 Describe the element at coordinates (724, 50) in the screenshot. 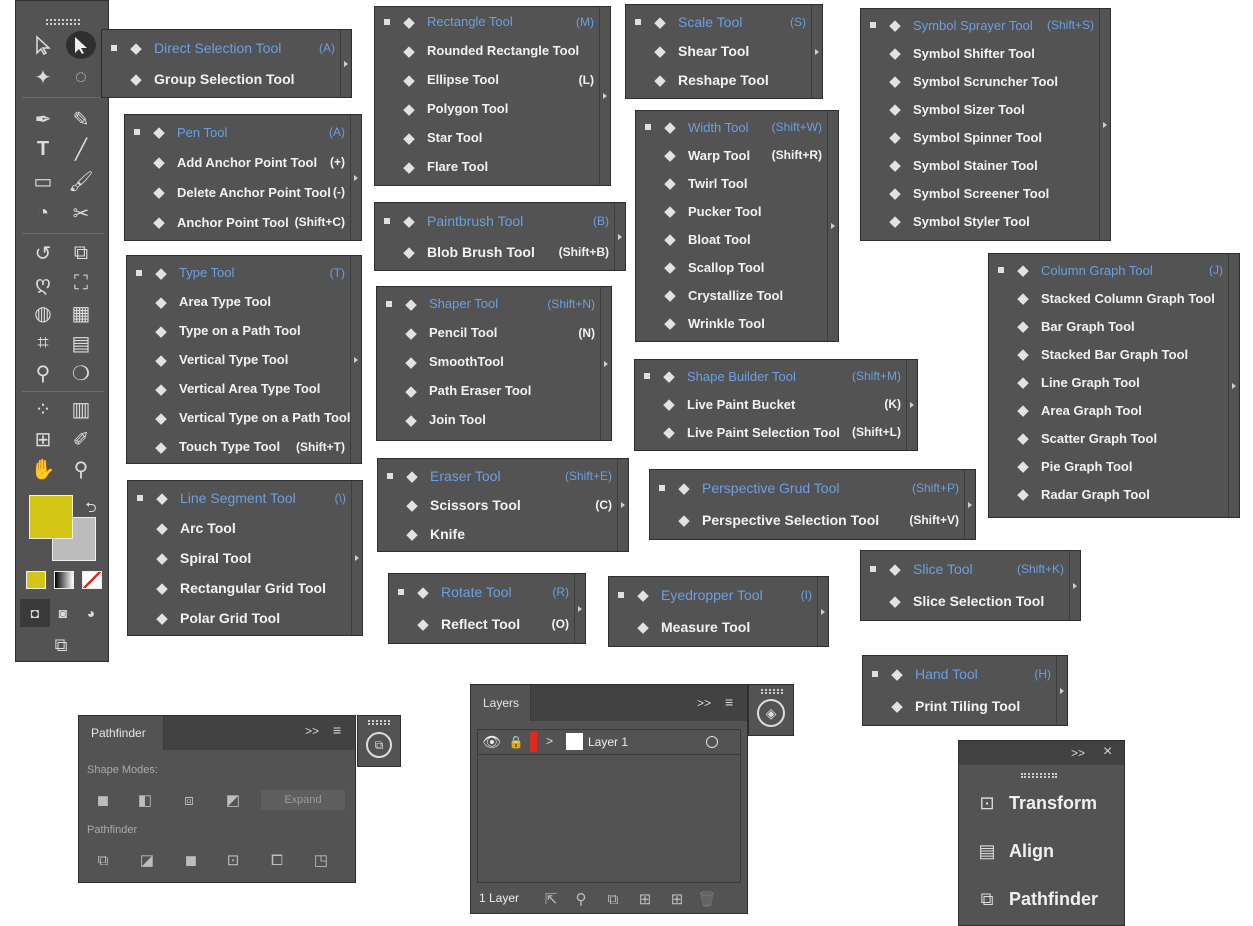

I see `shear-menu-item: ◆ Shear Tool` at that location.